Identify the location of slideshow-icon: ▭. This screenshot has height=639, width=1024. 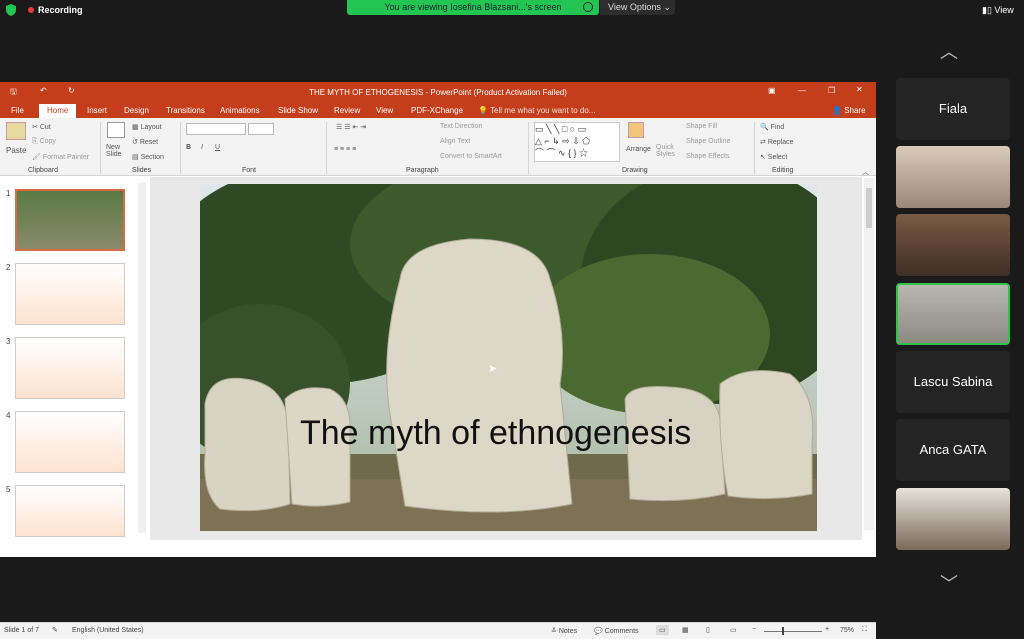
(733, 630).